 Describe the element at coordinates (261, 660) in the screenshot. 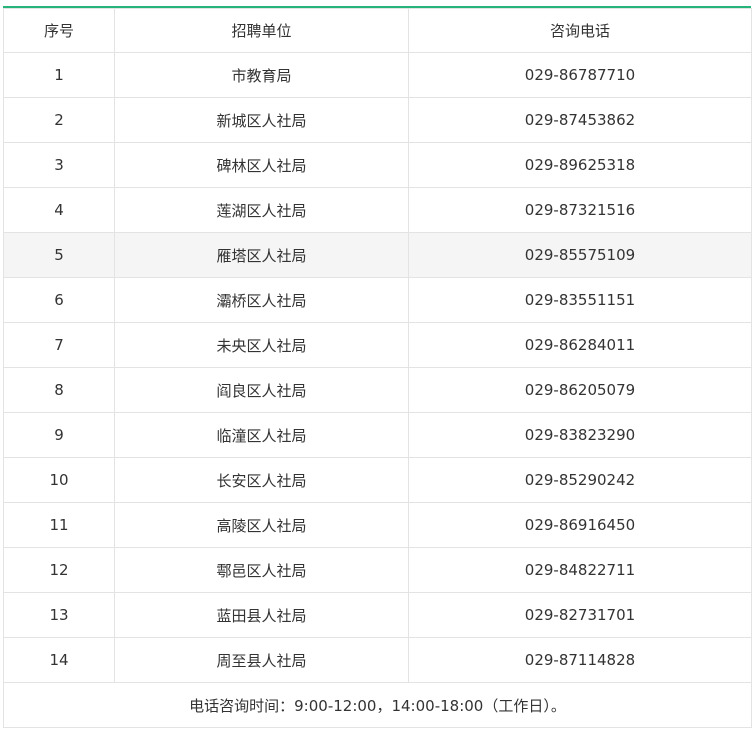

I see `row-unit: 周至县人社局` at that location.